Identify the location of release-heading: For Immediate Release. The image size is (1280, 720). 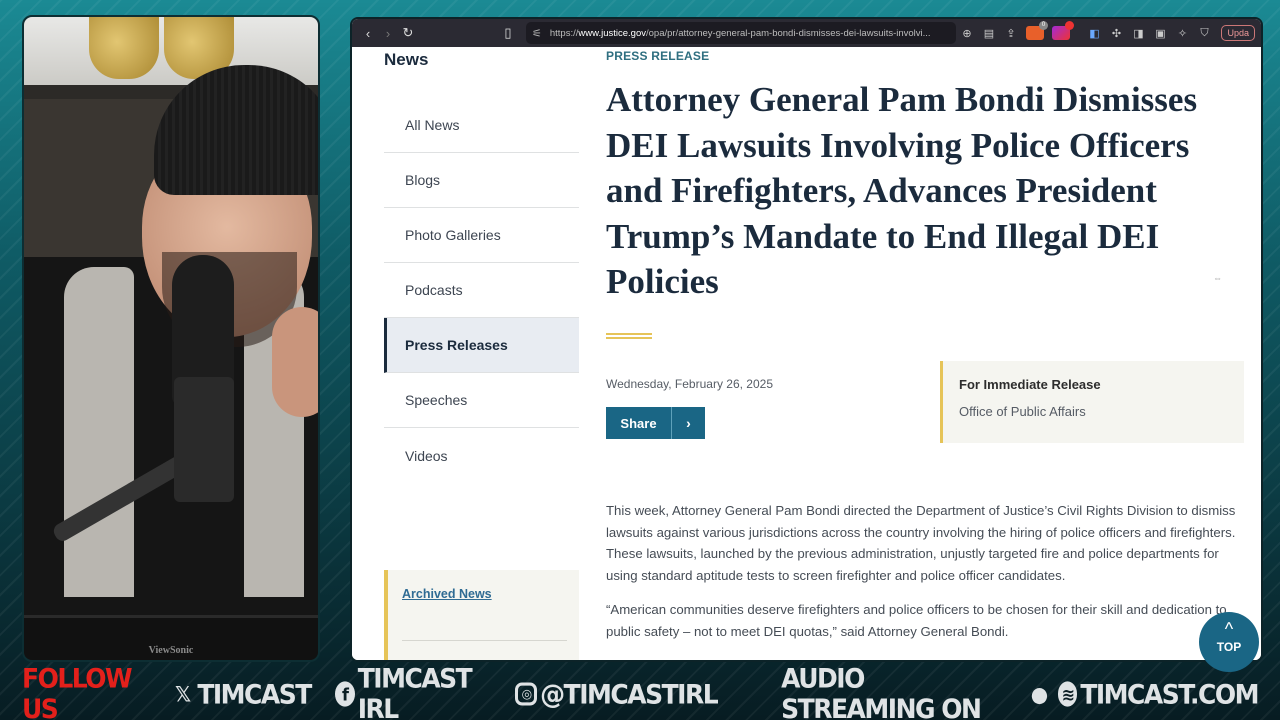
(1030, 384).